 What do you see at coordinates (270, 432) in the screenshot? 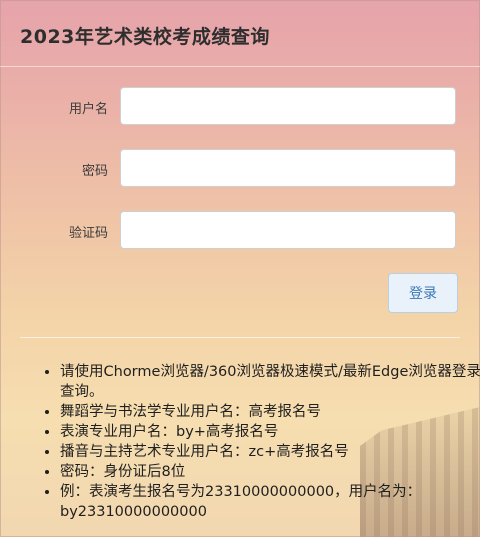
I see `list-item: 表演专业用户名：by+高考报名号` at bounding box center [270, 432].